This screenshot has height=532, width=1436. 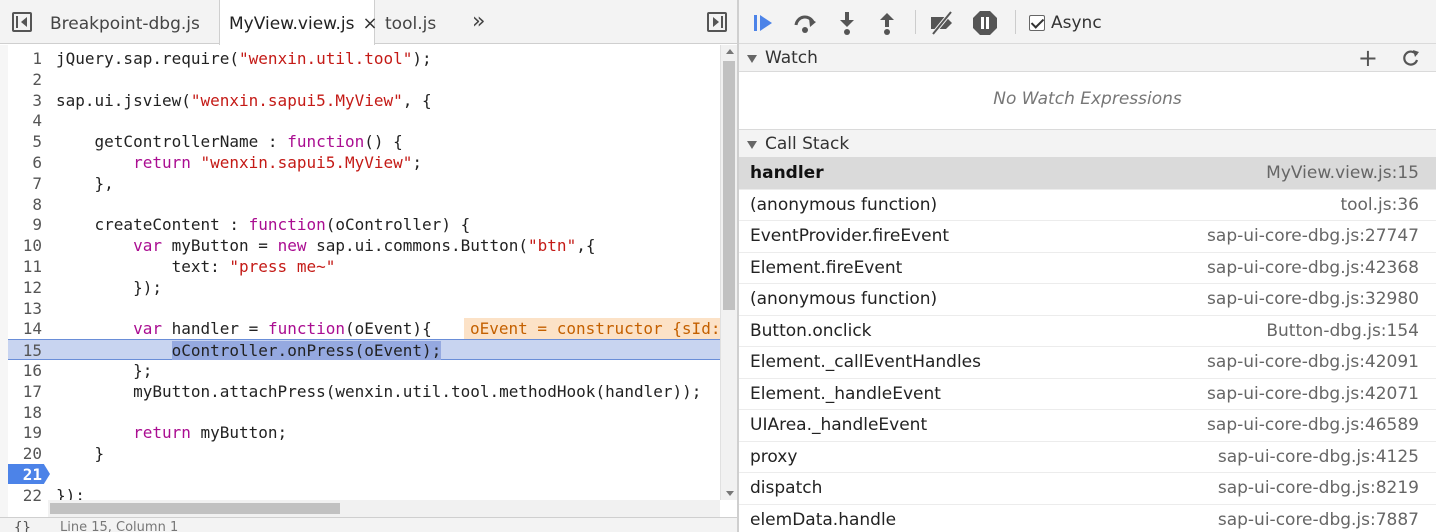 What do you see at coordinates (730, 493) in the screenshot?
I see `scroll-down-arrow-icon` at bounding box center [730, 493].